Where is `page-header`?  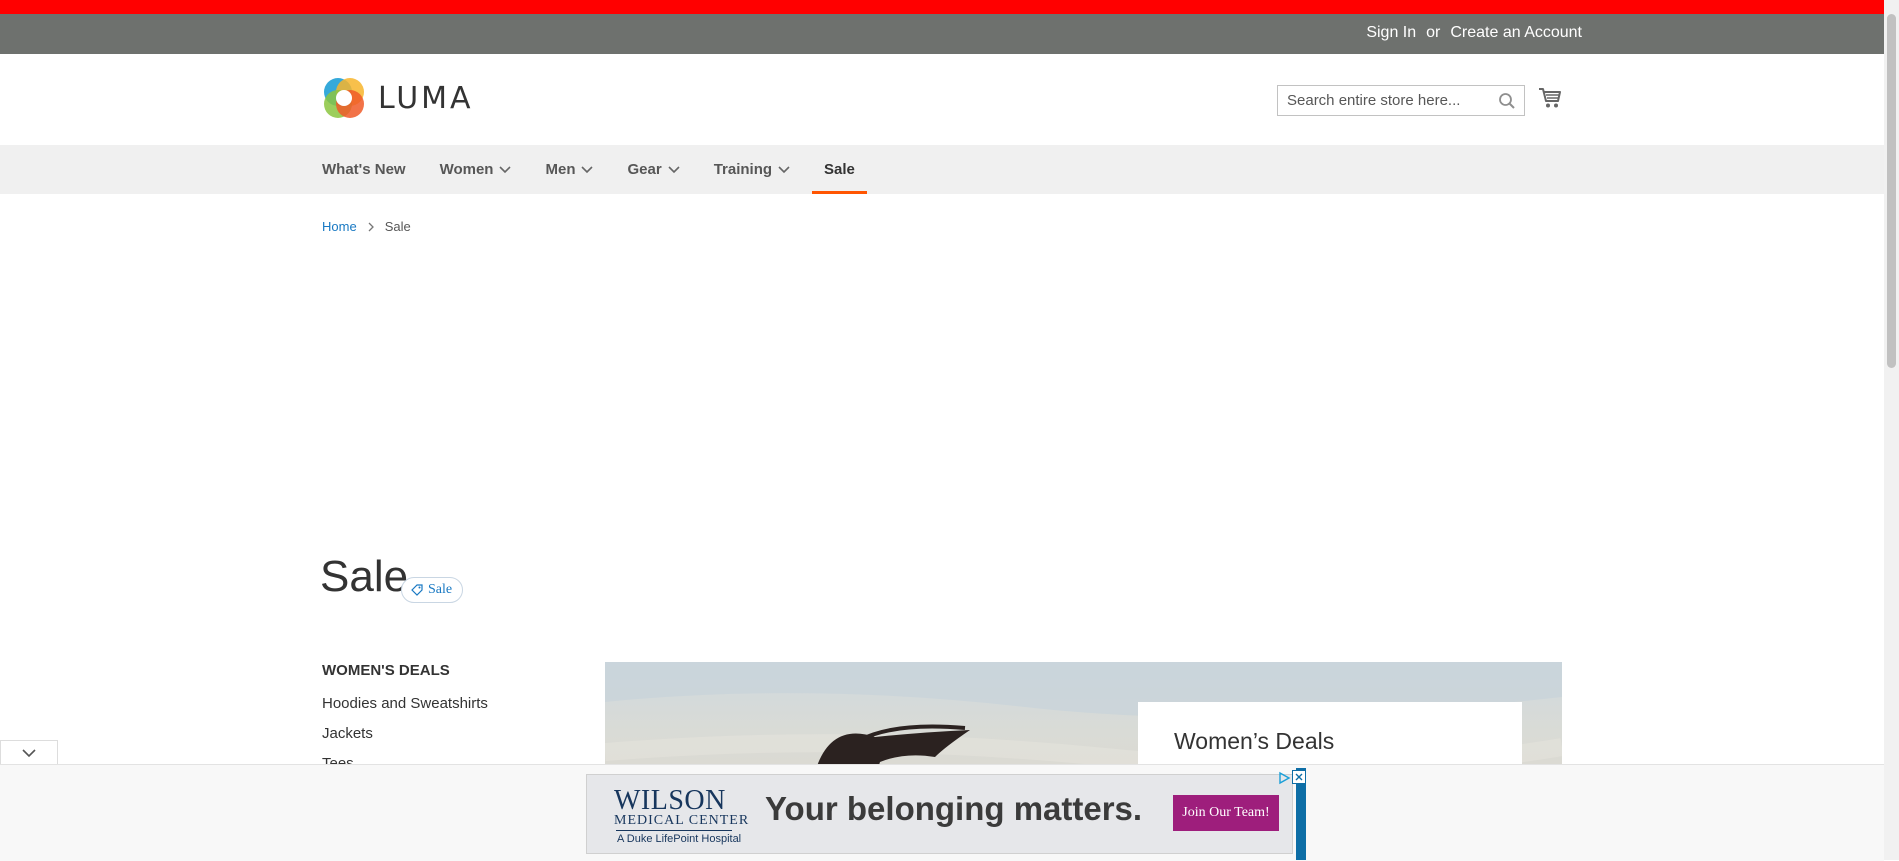 page-header is located at coordinates (942, 99).